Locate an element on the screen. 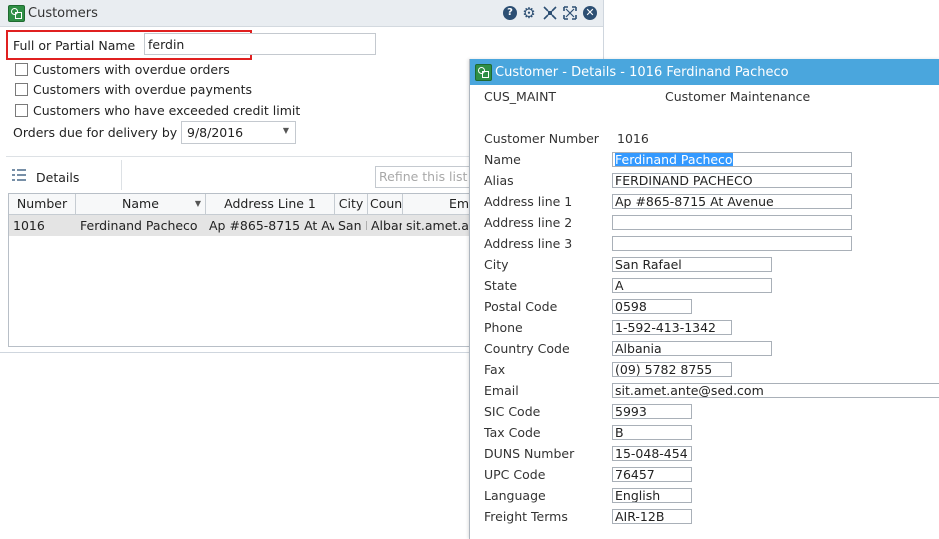 Image resolution: width=939 pixels, height=539 pixels. field-label-freight-terms: Freight Terms is located at coordinates (526, 516).